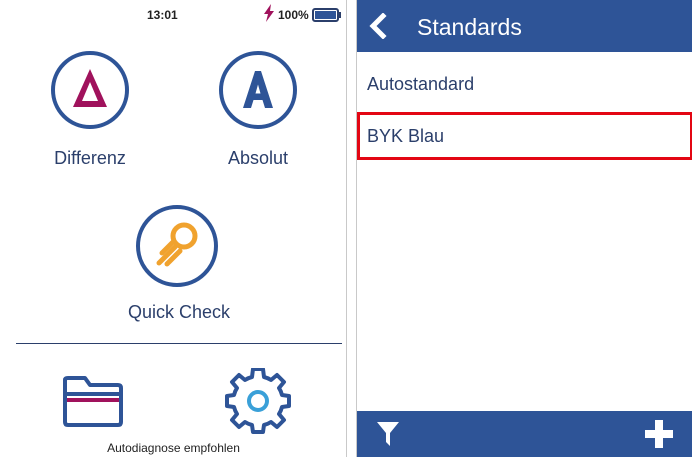 The height and width of the screenshot is (457, 692). I want to click on add-button, so click(659, 436).